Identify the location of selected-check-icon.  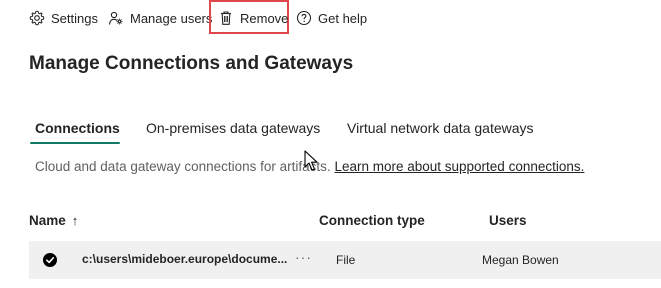
(50, 260).